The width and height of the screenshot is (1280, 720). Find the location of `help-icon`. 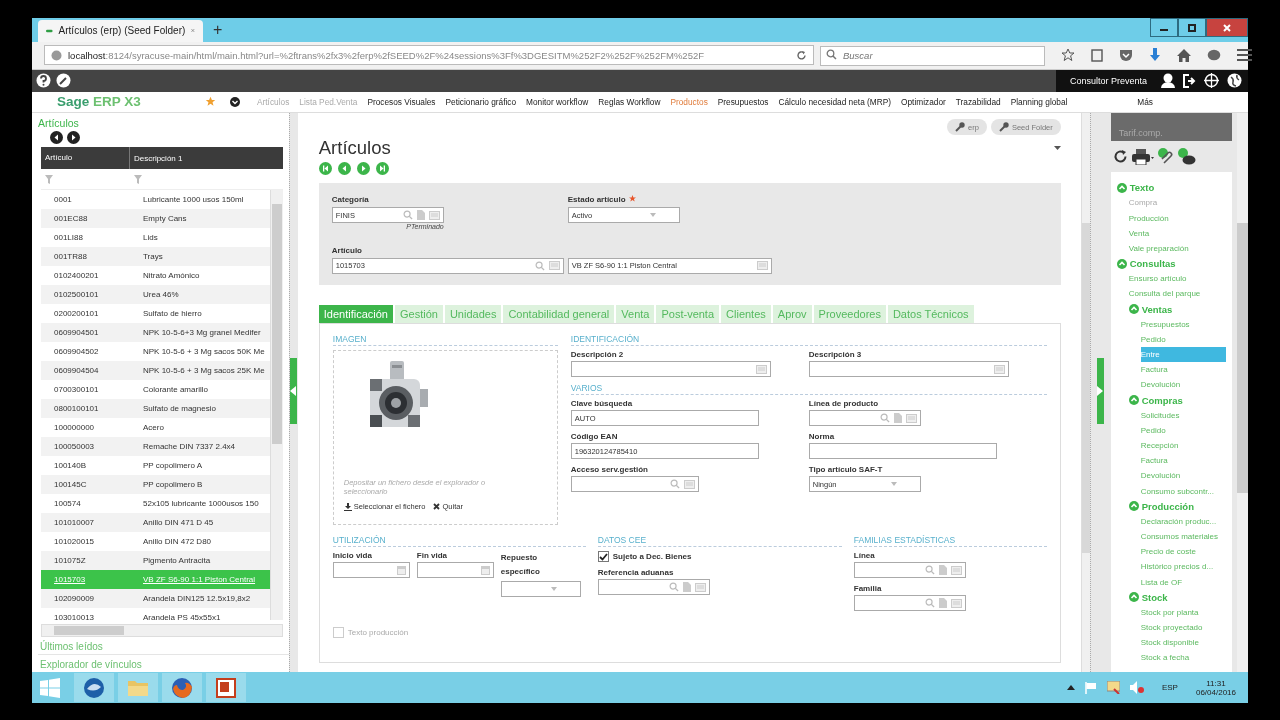

help-icon is located at coordinates (43, 80).